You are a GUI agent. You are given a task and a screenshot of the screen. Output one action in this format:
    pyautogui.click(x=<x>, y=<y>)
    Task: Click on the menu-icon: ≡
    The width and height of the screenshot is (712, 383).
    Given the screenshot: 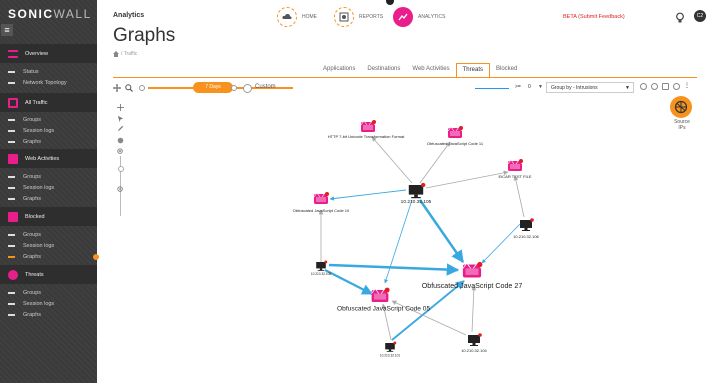 What is the action you would take?
    pyautogui.click(x=7, y=30)
    